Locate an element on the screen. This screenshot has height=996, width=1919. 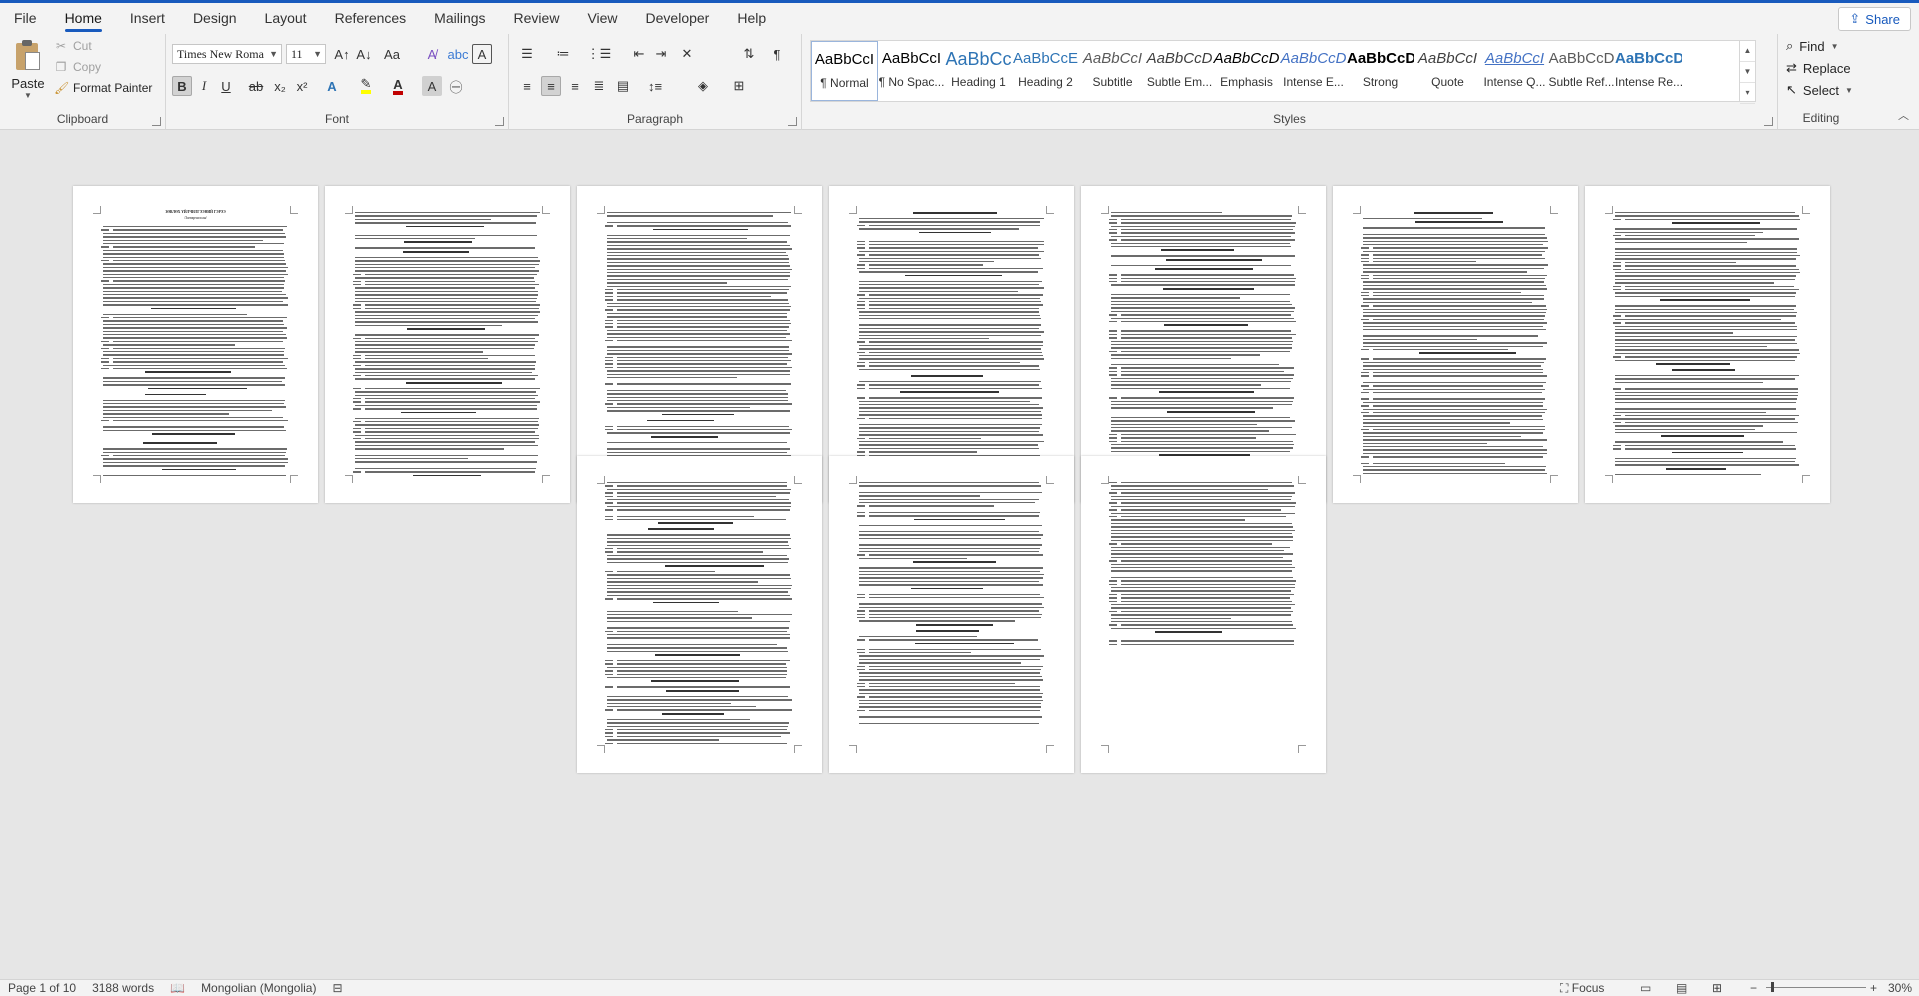
share-button: ⇪ Share is located at coordinates (1874, 19).